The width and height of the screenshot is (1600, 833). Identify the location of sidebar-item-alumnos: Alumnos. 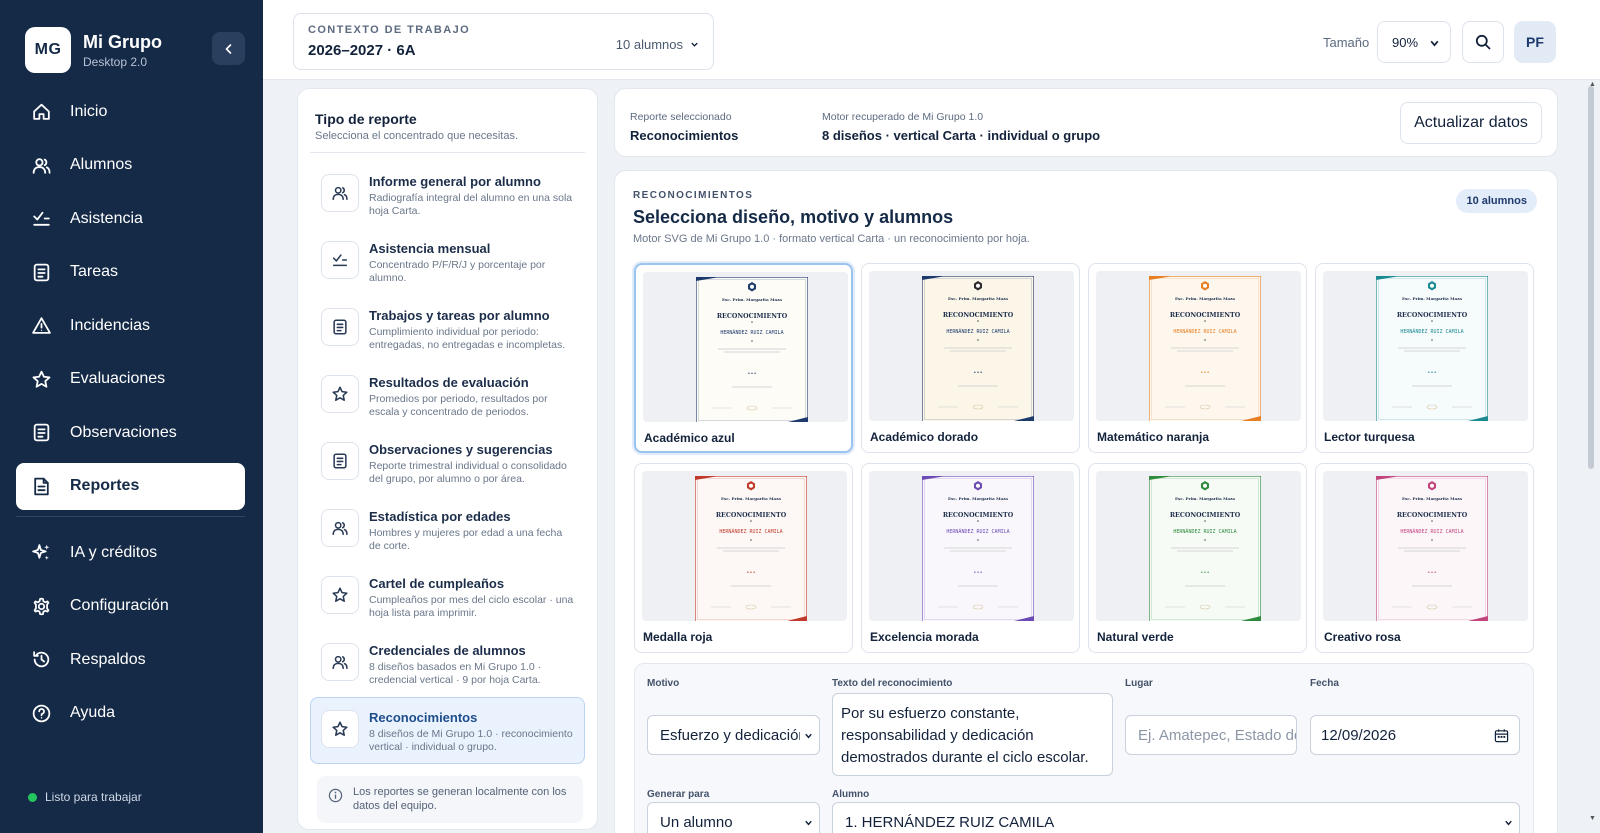
(130, 165).